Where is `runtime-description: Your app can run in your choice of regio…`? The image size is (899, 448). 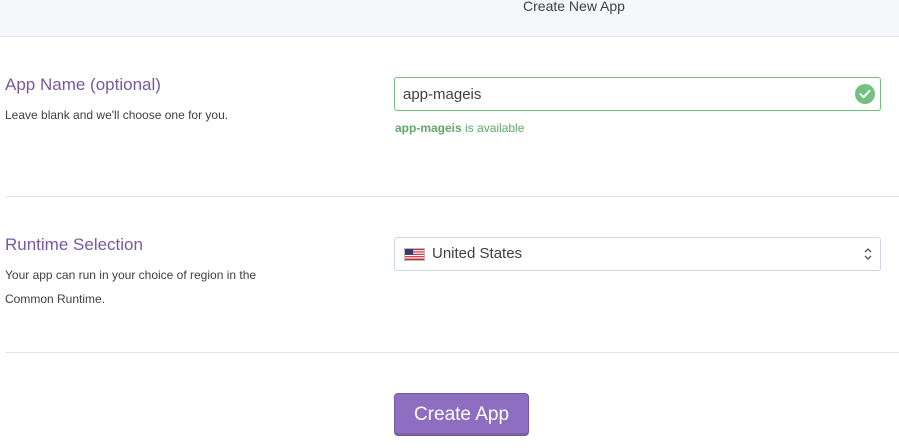 runtime-description: Your app can run in your choice of regio… is located at coordinates (131, 287).